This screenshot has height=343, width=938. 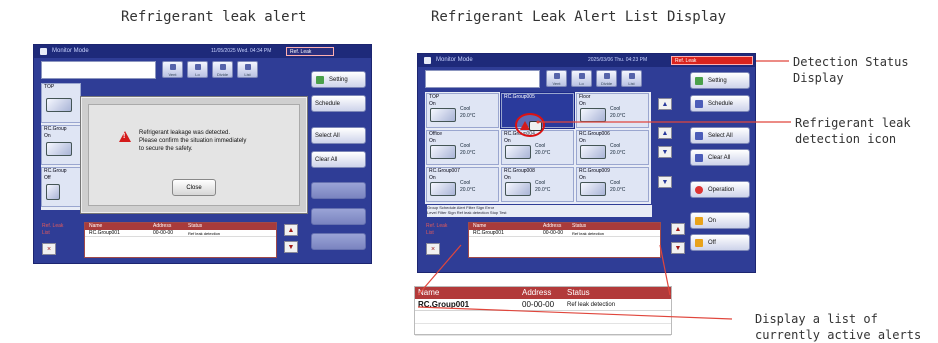 I want to click on caption-right: Refrigerant Leak Alert List Display, so click(x=579, y=17).